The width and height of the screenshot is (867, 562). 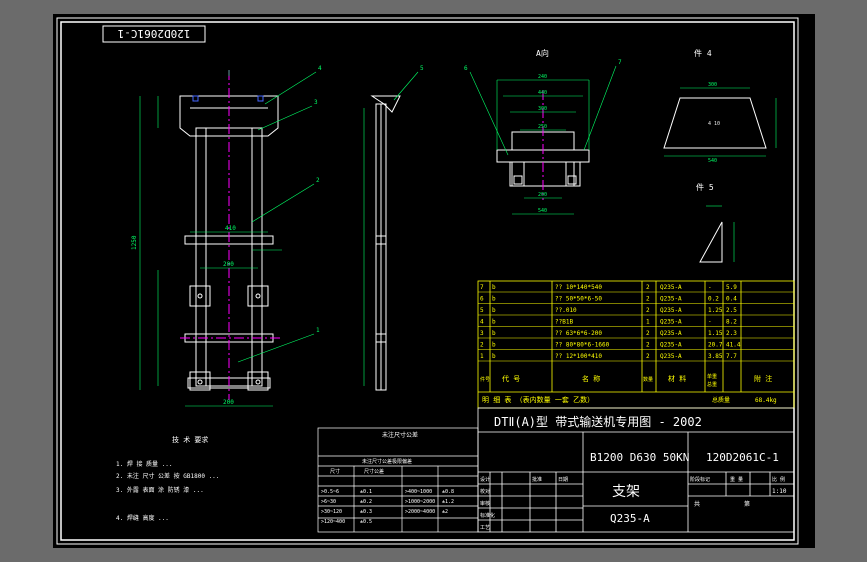 I want to click on bom-header-total: 总重, so click(x=712, y=384).